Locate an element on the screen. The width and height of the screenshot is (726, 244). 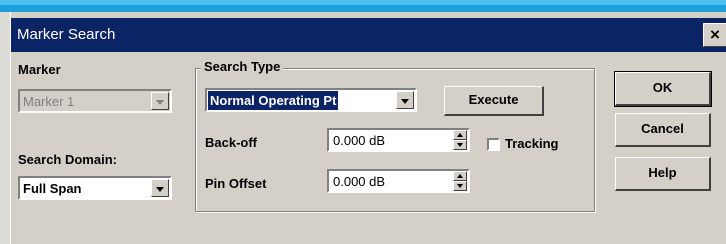
backoff-down-arrow-icon is located at coordinates (460, 145).